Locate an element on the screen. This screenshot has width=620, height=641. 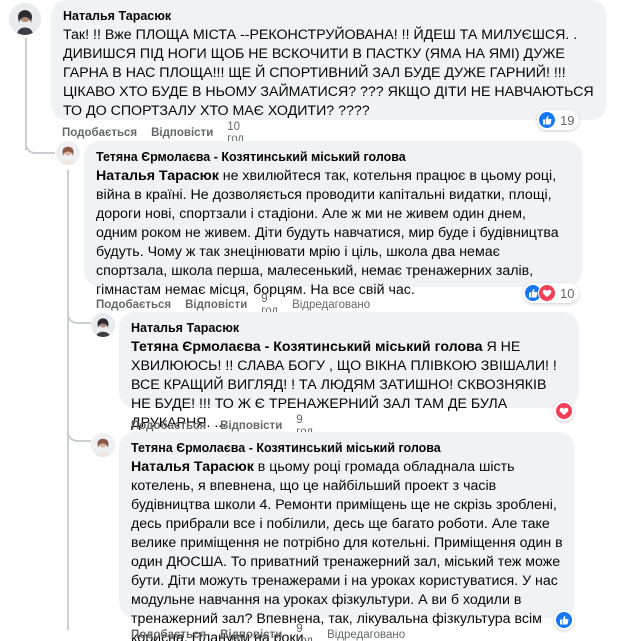
comment-timestamp: 9 год is located at coordinates (304, 632).